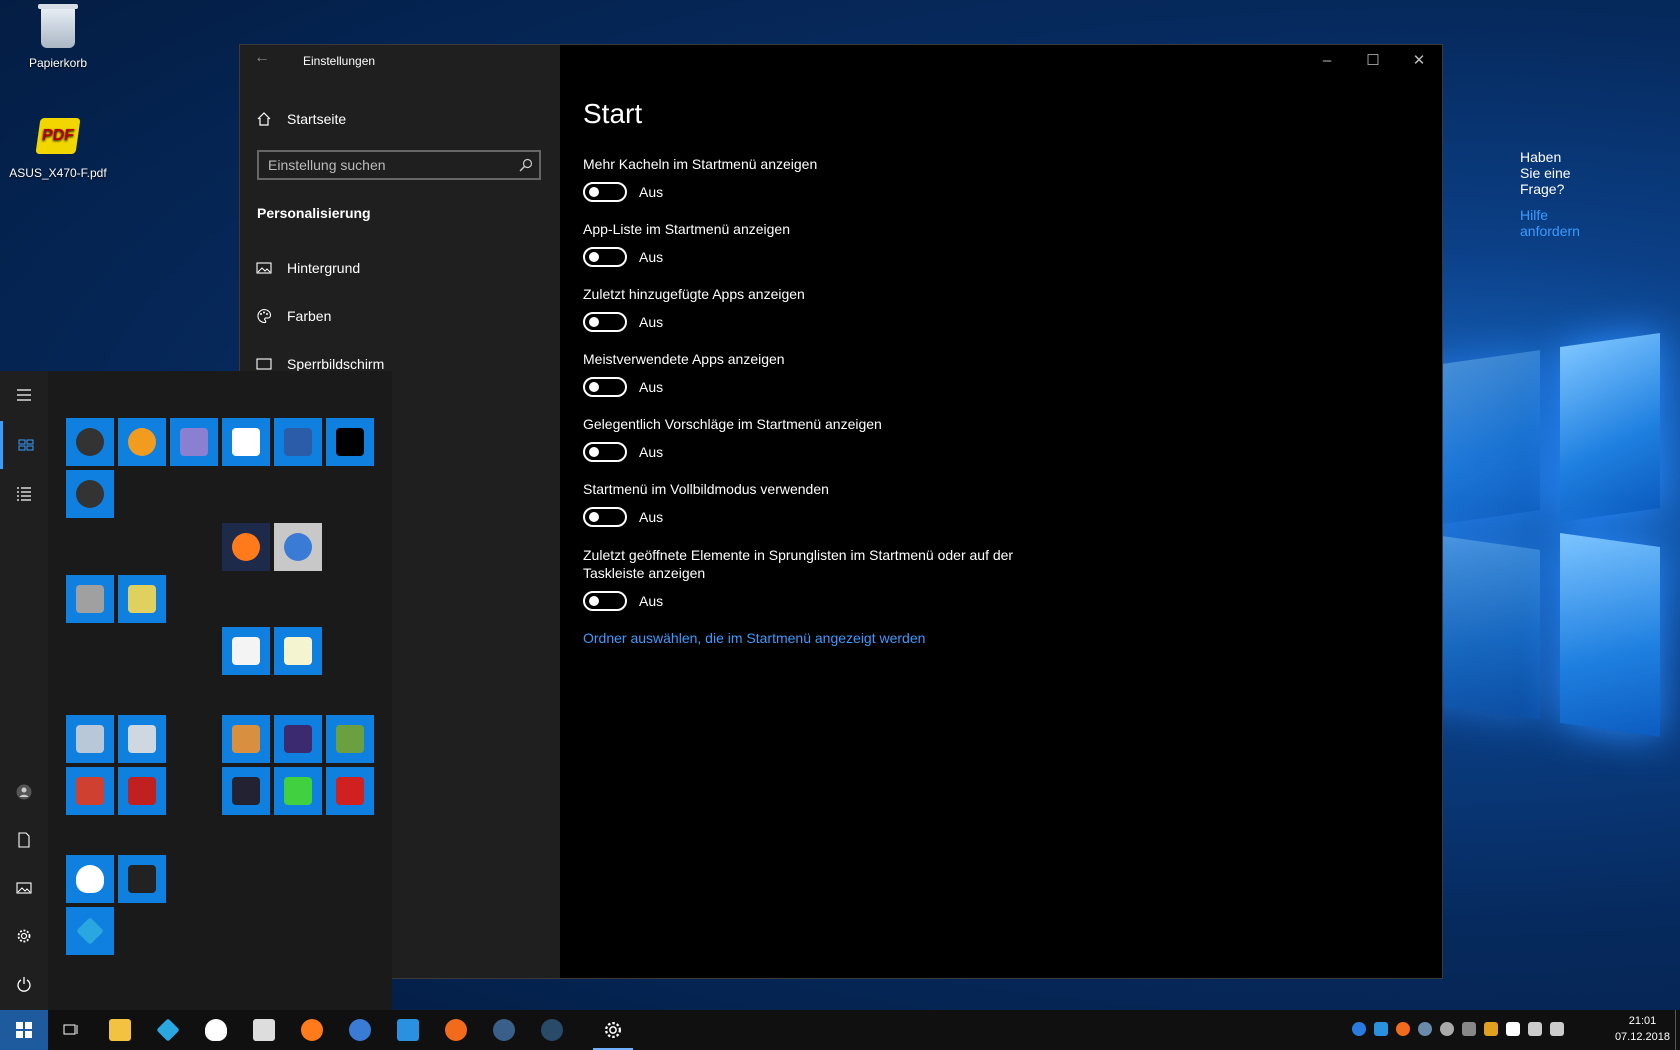 The width and height of the screenshot is (1680, 1050). What do you see at coordinates (298, 651) in the screenshot?
I see `notepad-tile` at bounding box center [298, 651].